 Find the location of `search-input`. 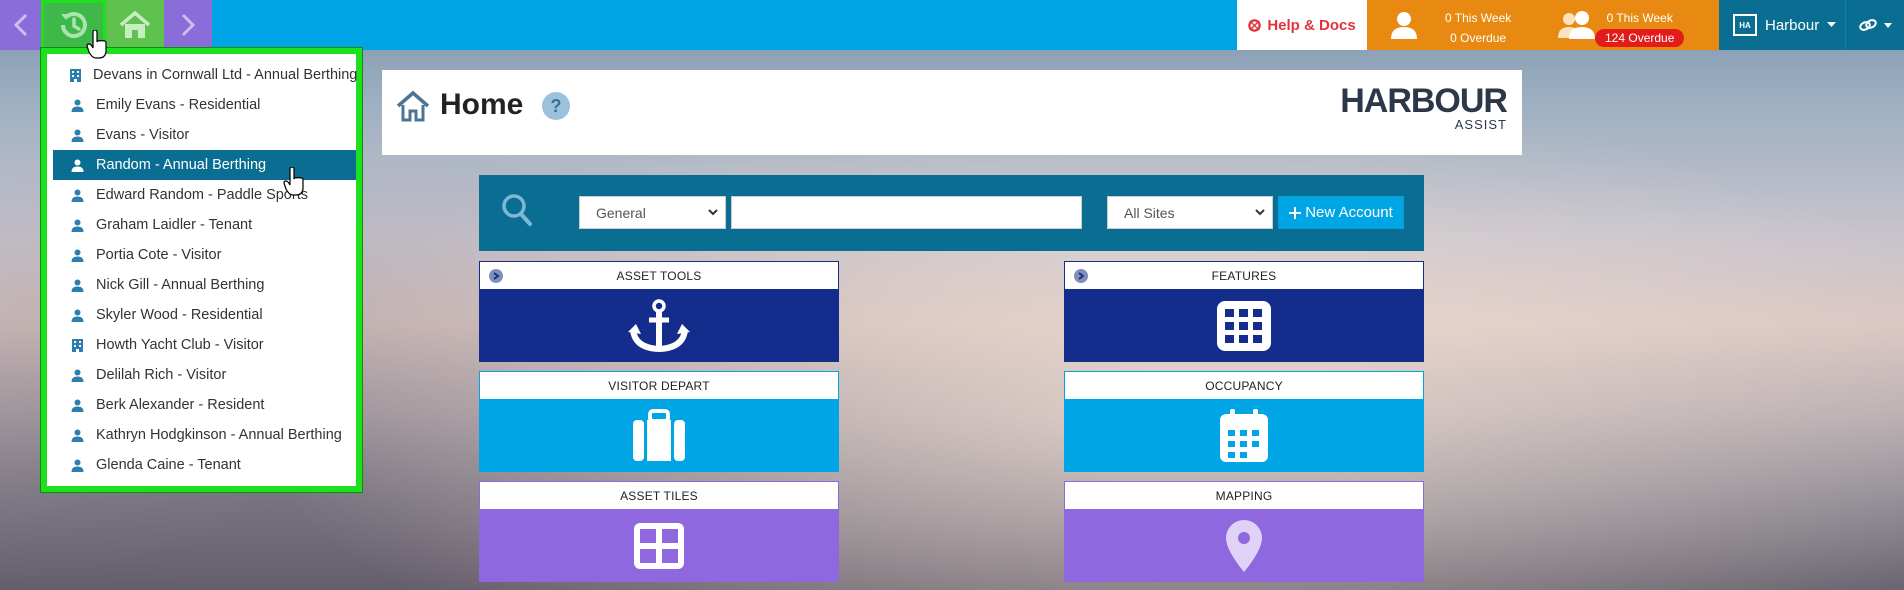

search-input is located at coordinates (906, 212).